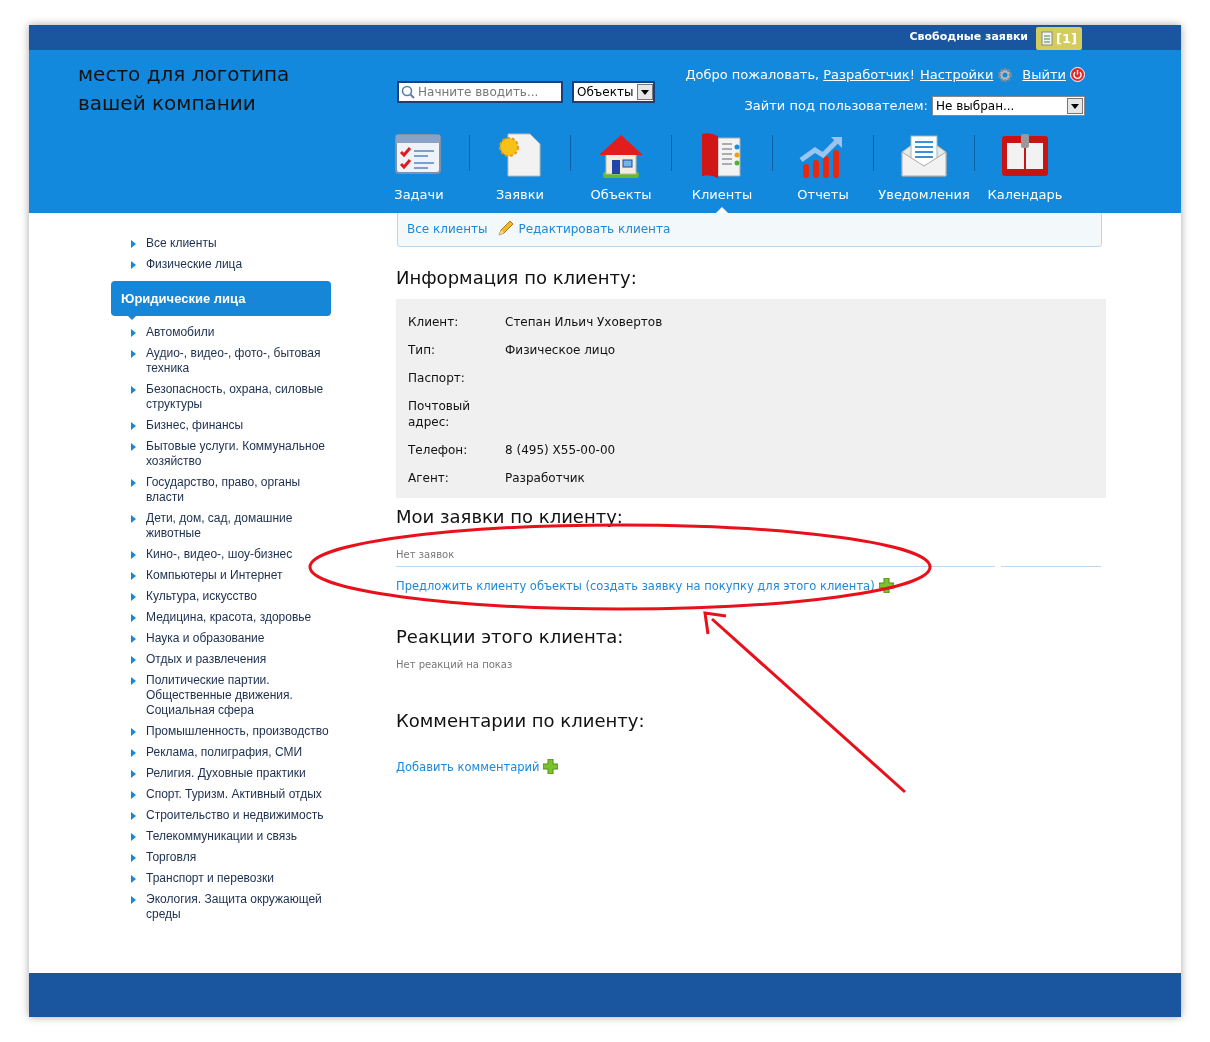 The width and height of the screenshot is (1210, 1042). Describe the element at coordinates (1044, 75) in the screenshot. I see `logout-link: Выйти` at that location.